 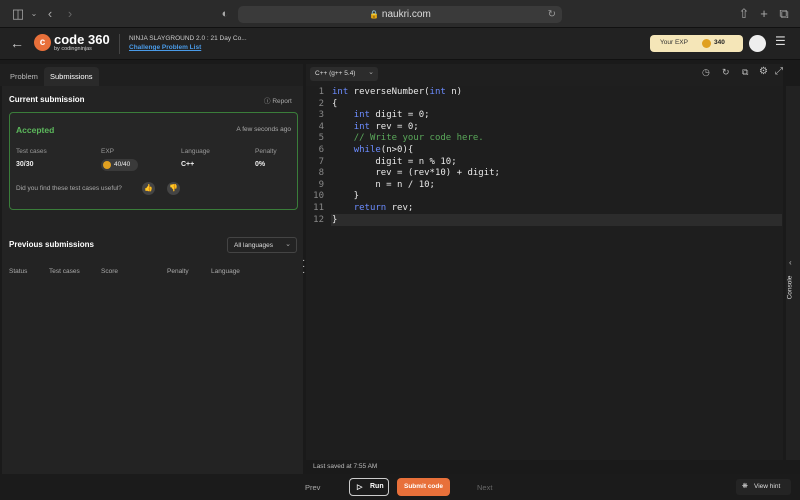 I want to click on language-filter-value: All languages, so click(x=254, y=245).